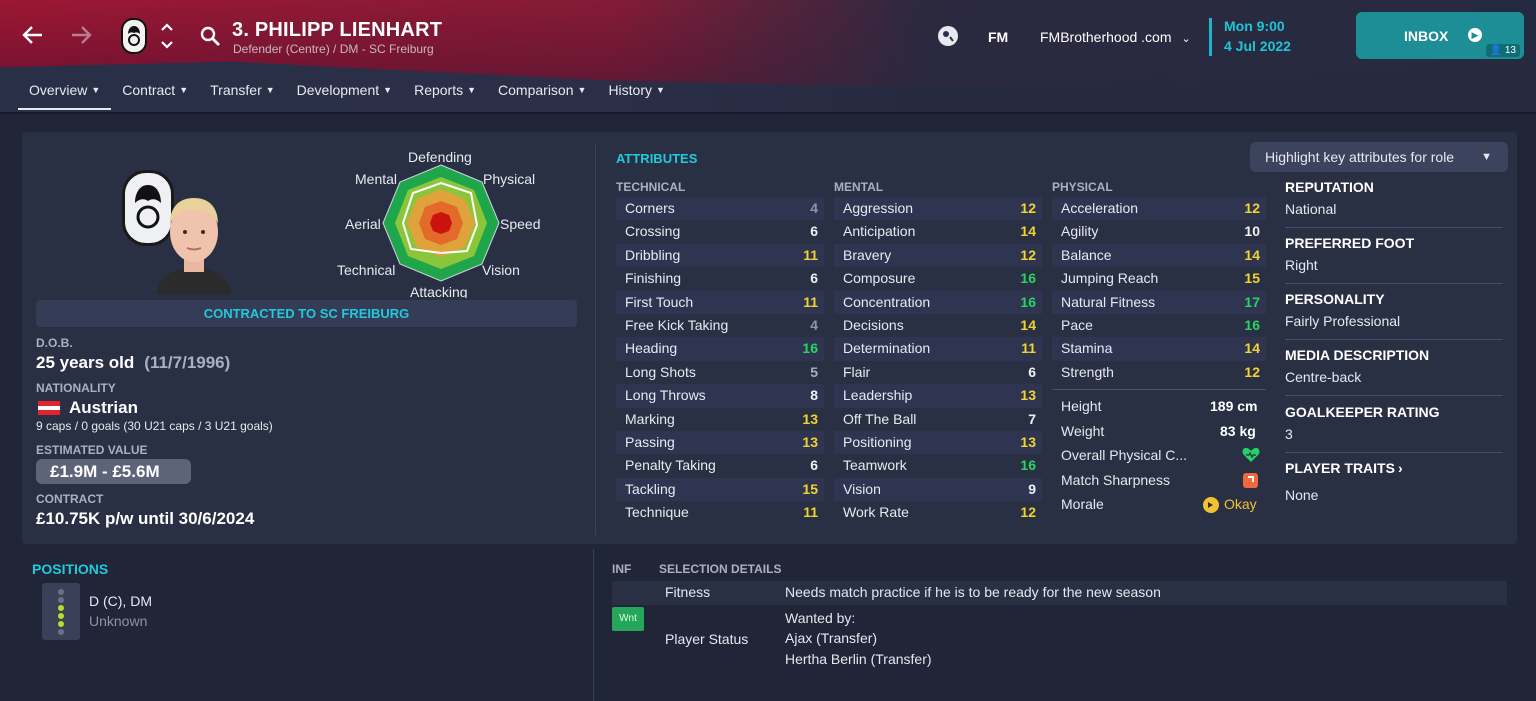  What do you see at coordinates (938, 349) in the screenshot?
I see `attribute-row: Determination 11` at bounding box center [938, 349].